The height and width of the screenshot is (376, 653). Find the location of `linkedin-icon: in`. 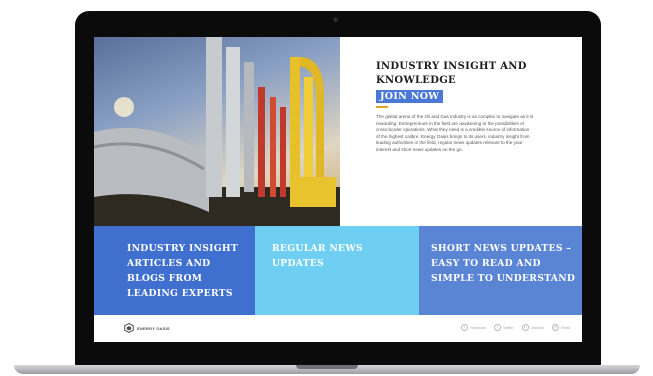

linkedin-icon: in is located at coordinates (525, 327).